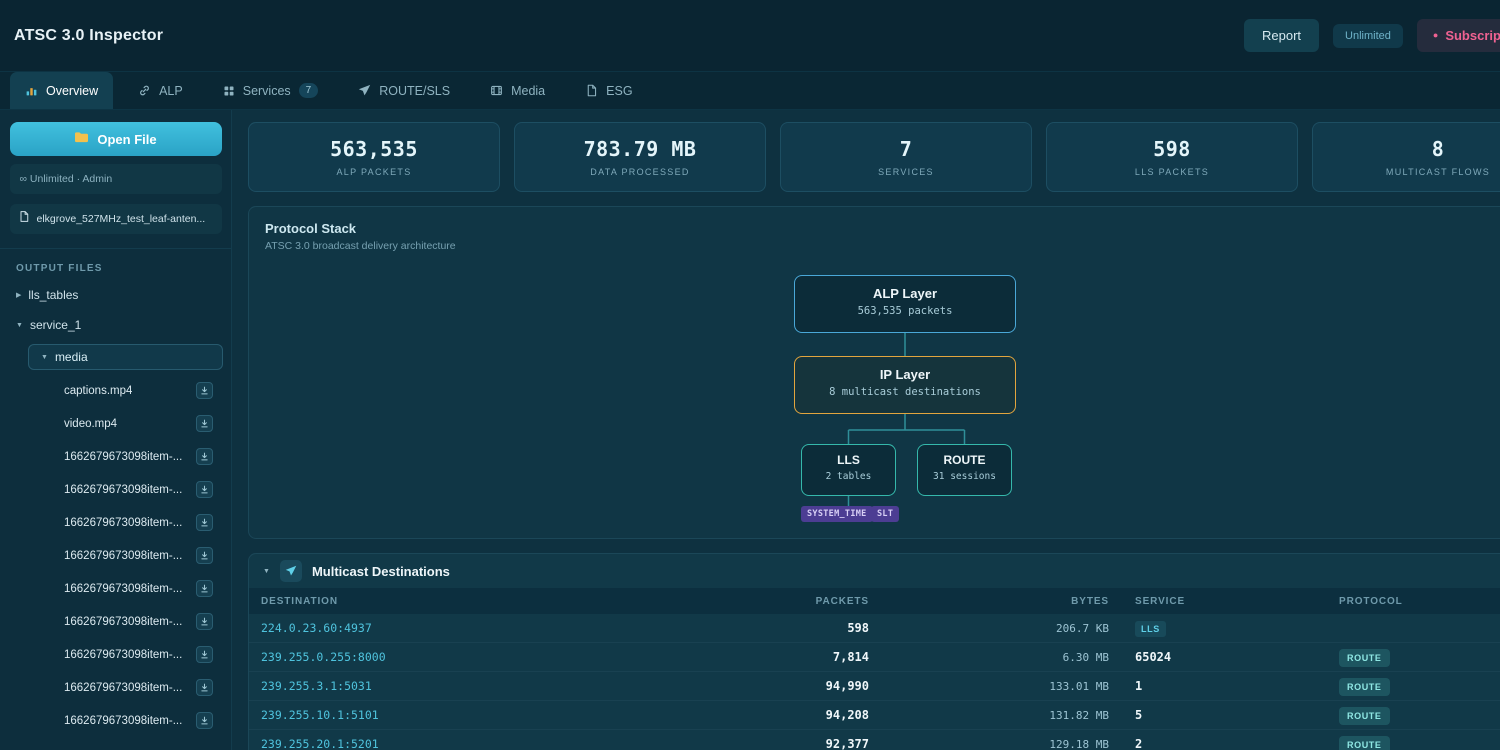 This screenshot has height=750, width=1500. I want to click on tab-services: Services 7, so click(271, 90).